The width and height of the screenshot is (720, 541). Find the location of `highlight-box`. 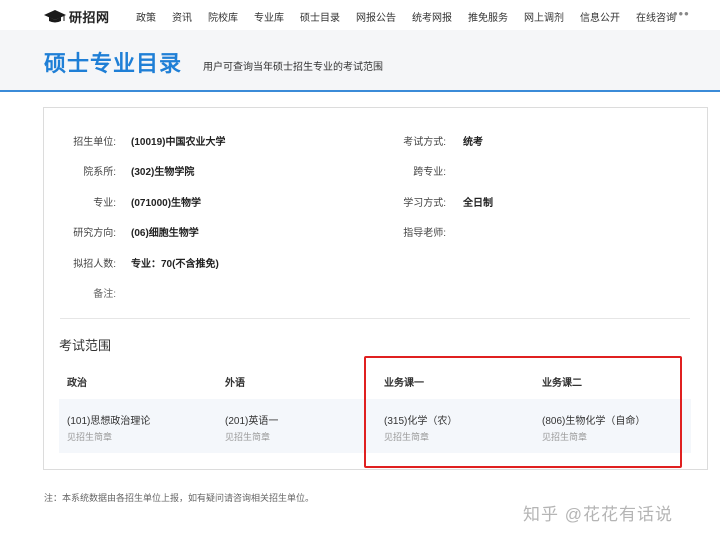

highlight-box is located at coordinates (523, 412).